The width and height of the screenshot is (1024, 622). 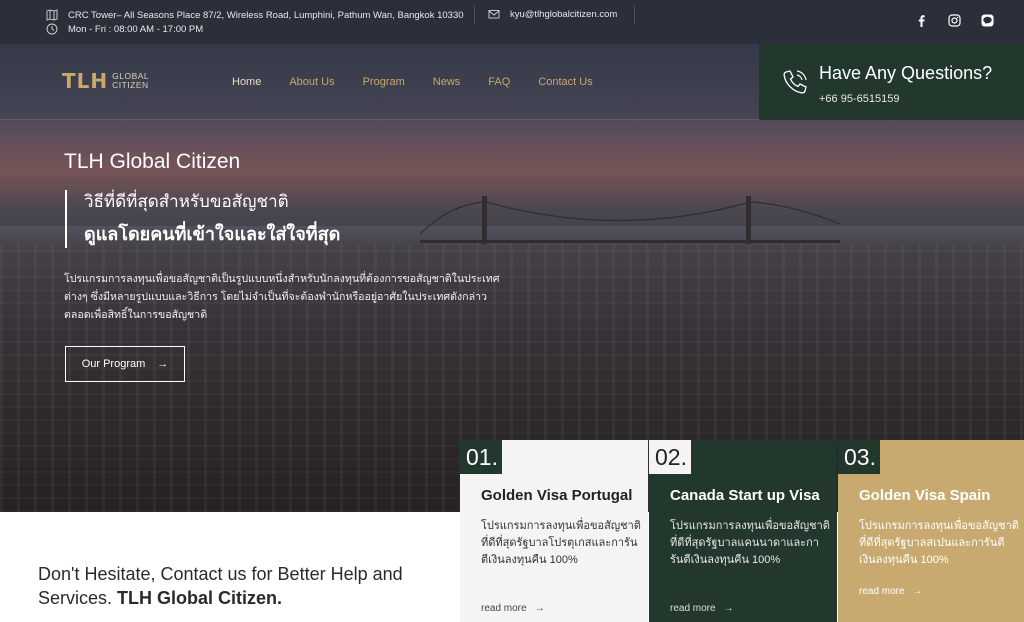 What do you see at coordinates (52, 29) in the screenshot?
I see `clock-icon` at bounding box center [52, 29].